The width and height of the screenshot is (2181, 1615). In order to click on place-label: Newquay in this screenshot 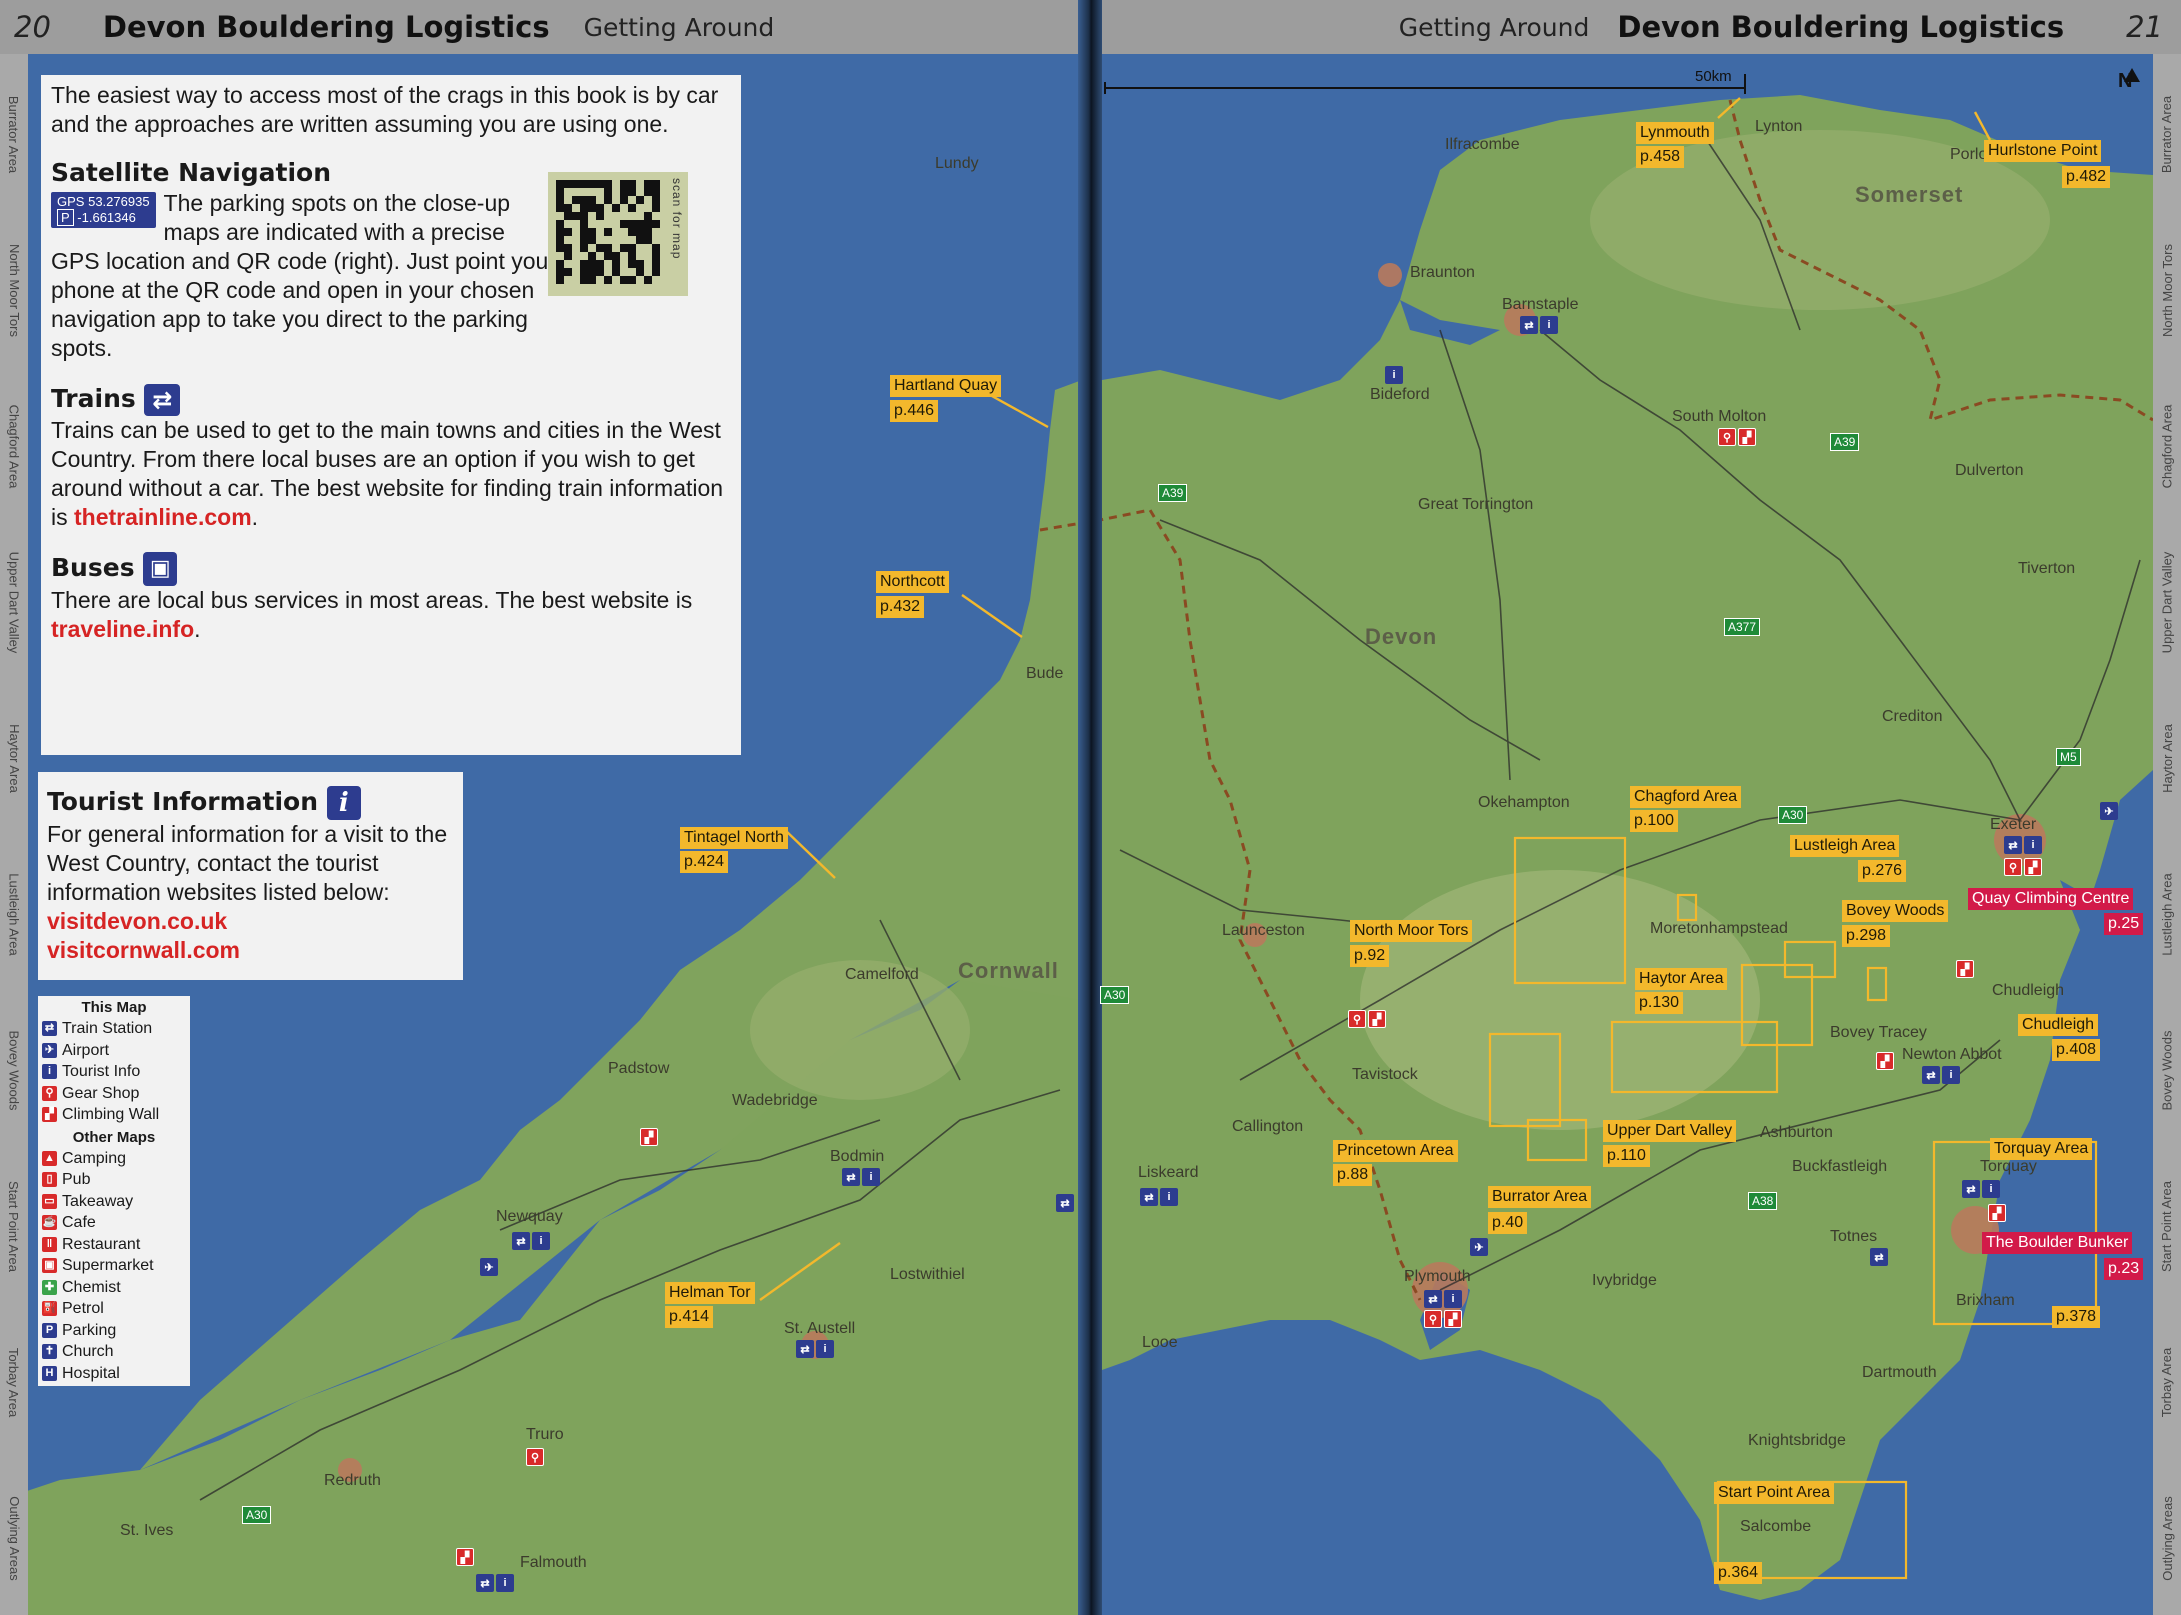, I will do `click(529, 1216)`.